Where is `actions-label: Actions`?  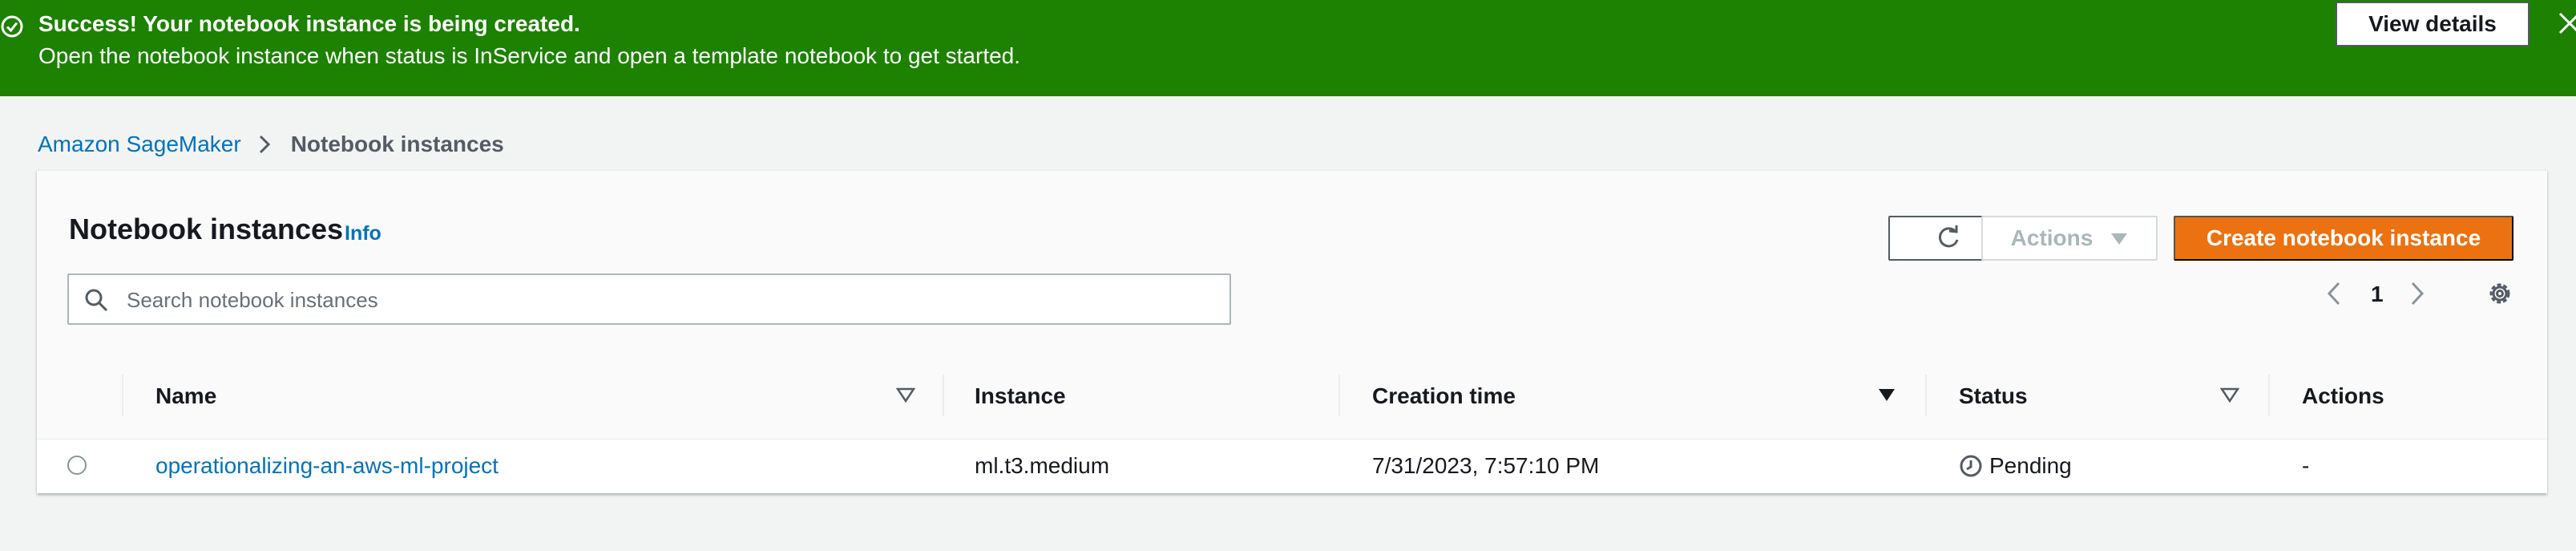 actions-label: Actions is located at coordinates (2052, 237).